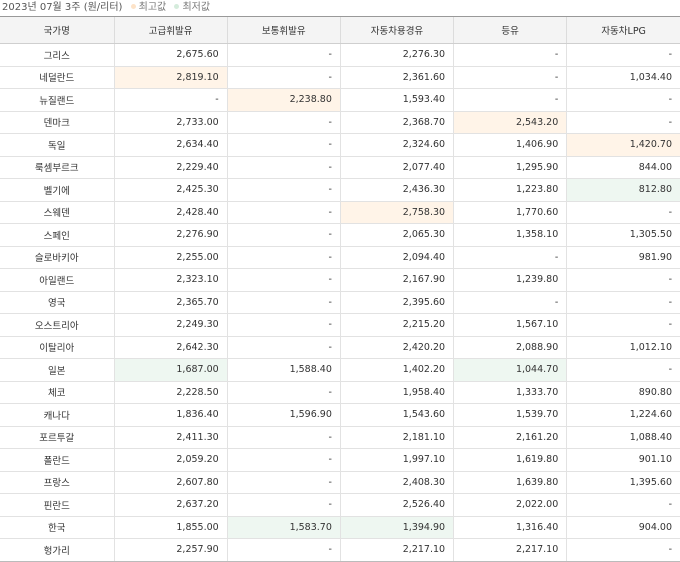 Image resolution: width=680 pixels, height=562 pixels. I want to click on kerosene-cell: 1,406.90, so click(510, 145).